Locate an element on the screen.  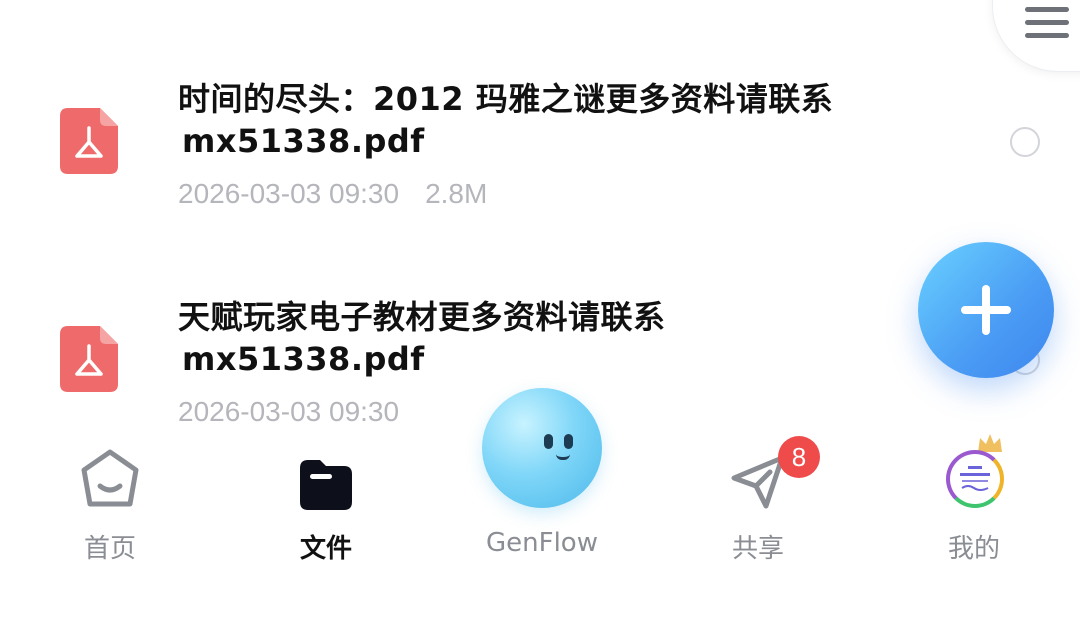
select-radio is located at coordinates (1025, 142).